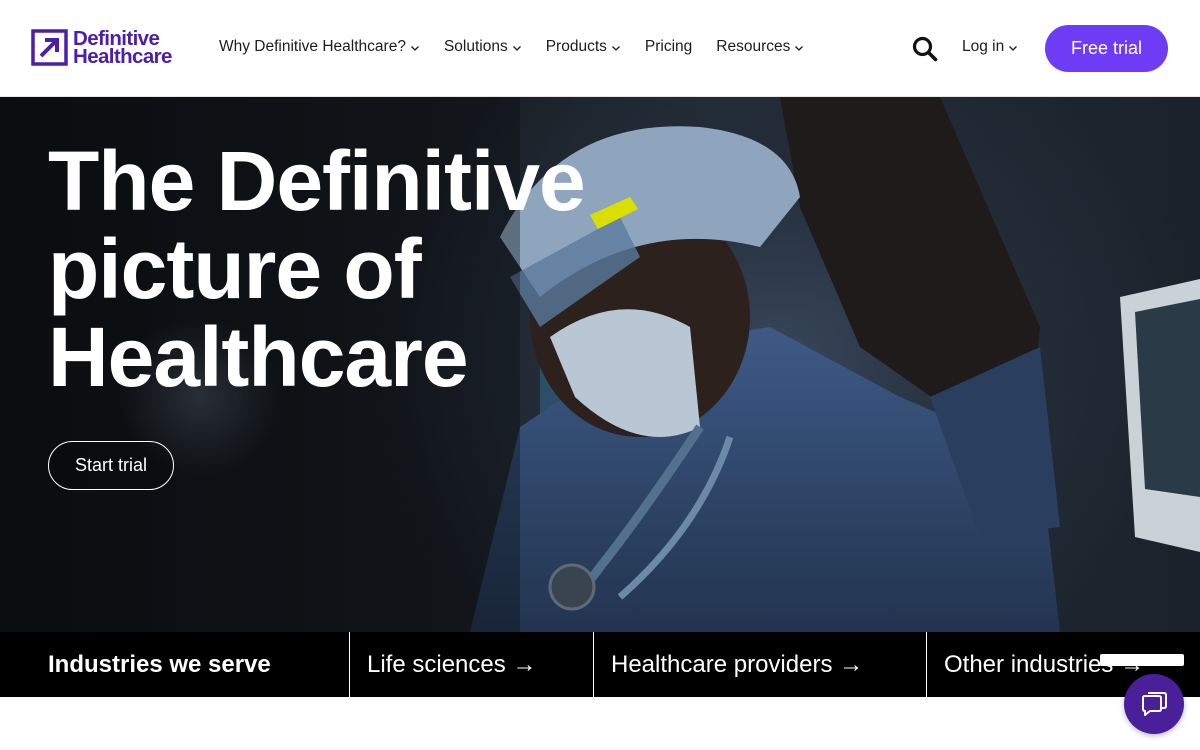 This screenshot has height=750, width=1200. I want to click on nav-item-why: Why Definitive Healthcare?, so click(319, 47).